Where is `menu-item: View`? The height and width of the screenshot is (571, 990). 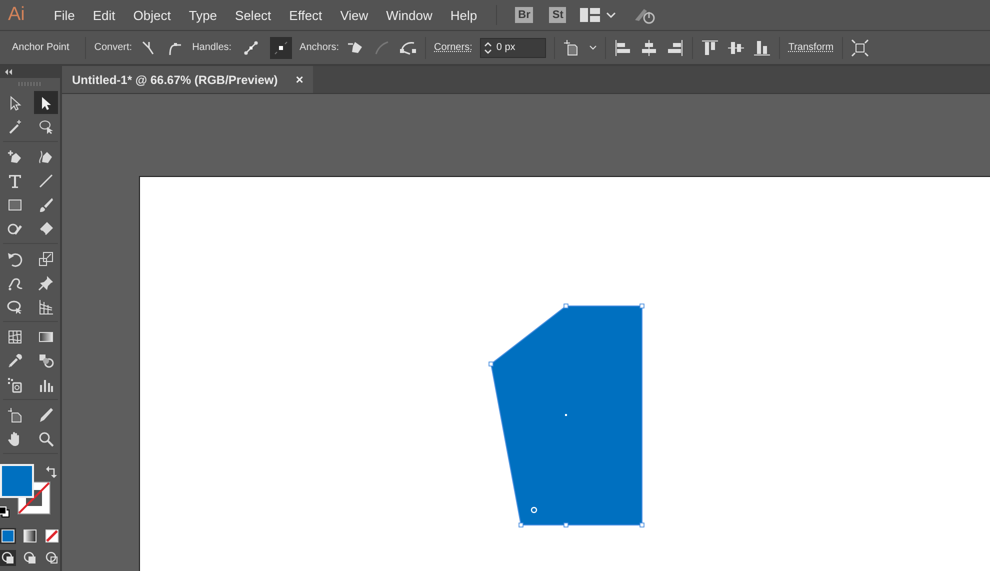
menu-item: View is located at coordinates (354, 15).